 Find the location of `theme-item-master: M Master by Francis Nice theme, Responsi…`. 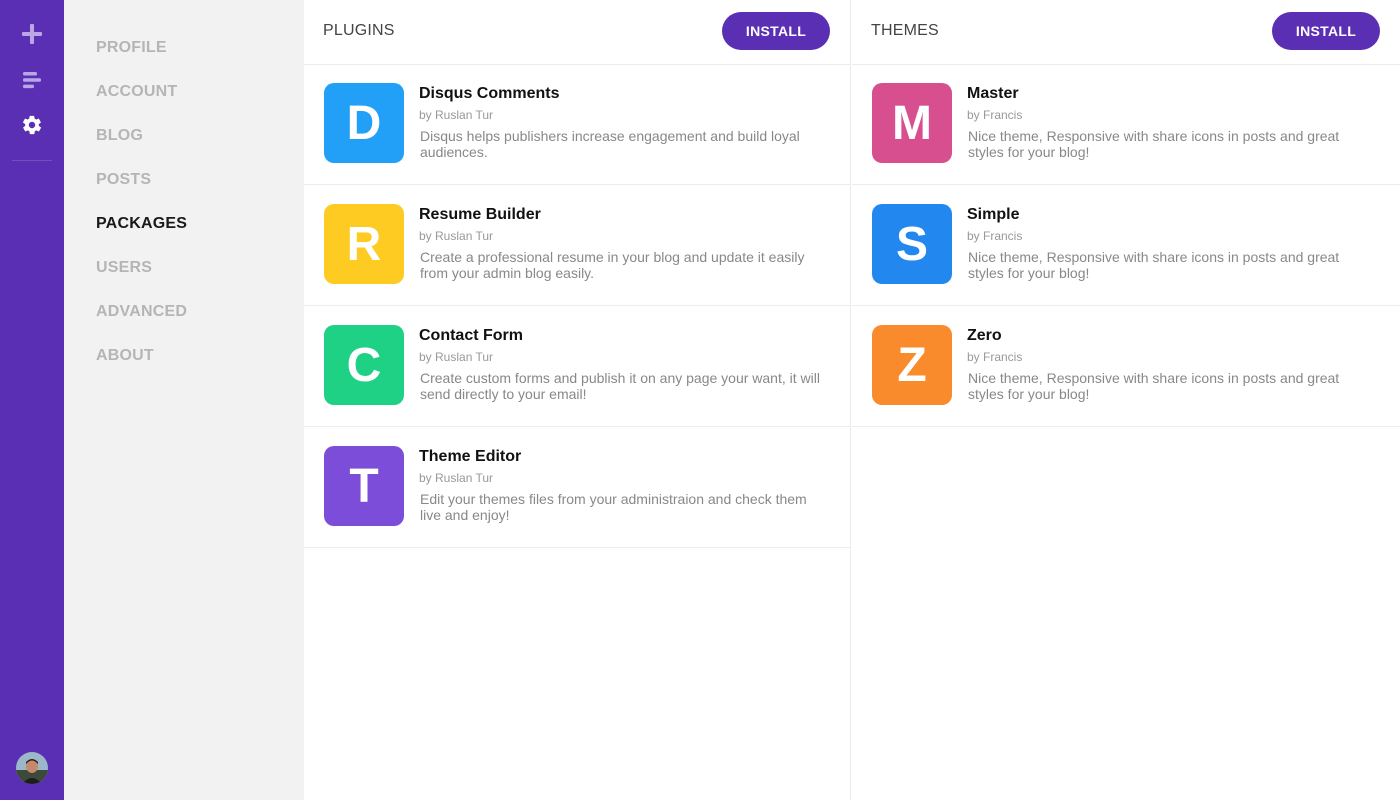

theme-item-master: M Master by Francis Nice theme, Responsi… is located at coordinates (1126, 124).